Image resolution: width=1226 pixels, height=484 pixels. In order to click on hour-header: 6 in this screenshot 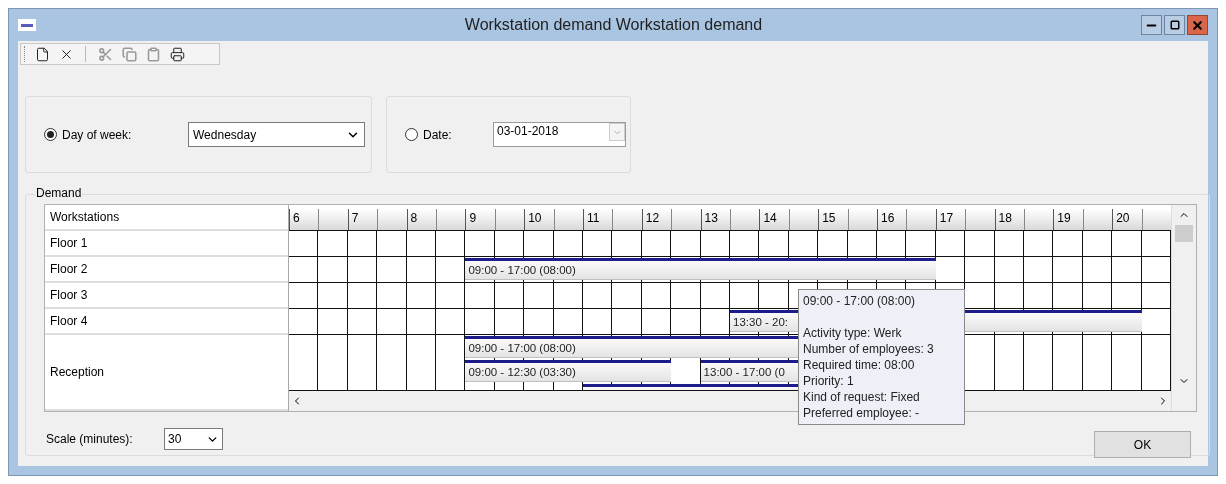, I will do `click(304, 219)`.